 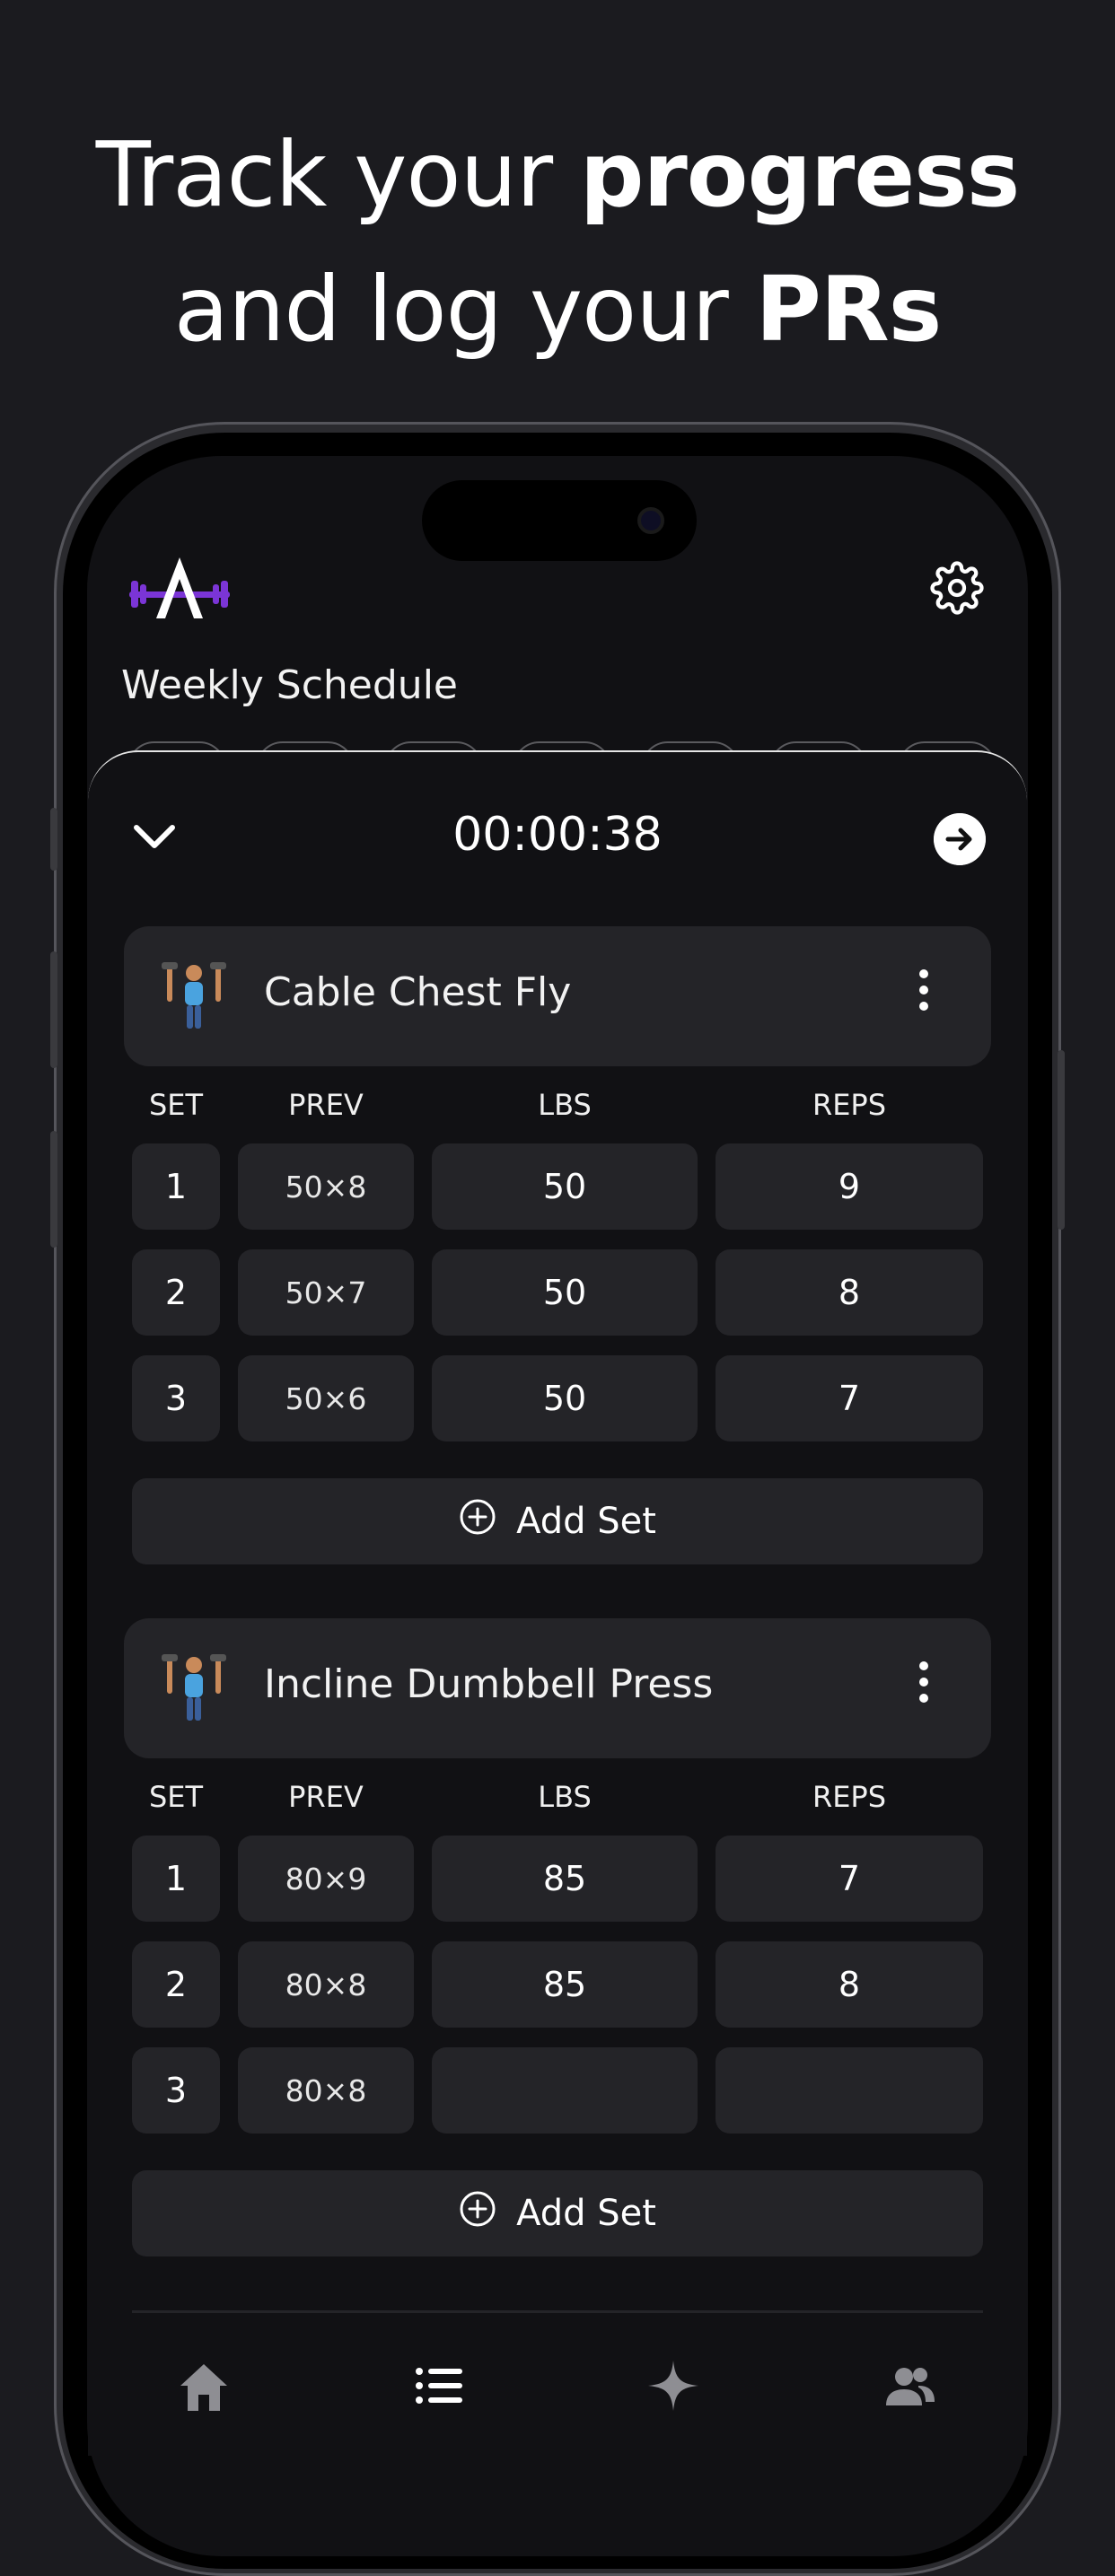 I want to click on arrow-right-circle-icon, so click(x=960, y=839).